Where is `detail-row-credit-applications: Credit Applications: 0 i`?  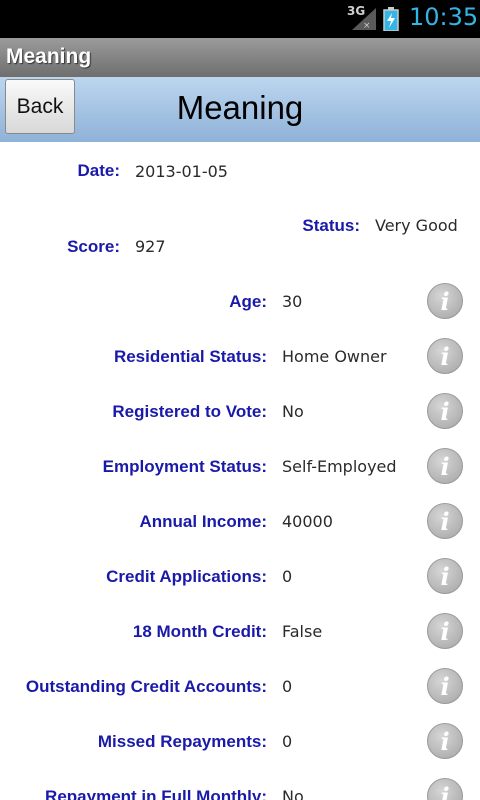 detail-row-credit-applications: Credit Applications: 0 i is located at coordinates (240, 584).